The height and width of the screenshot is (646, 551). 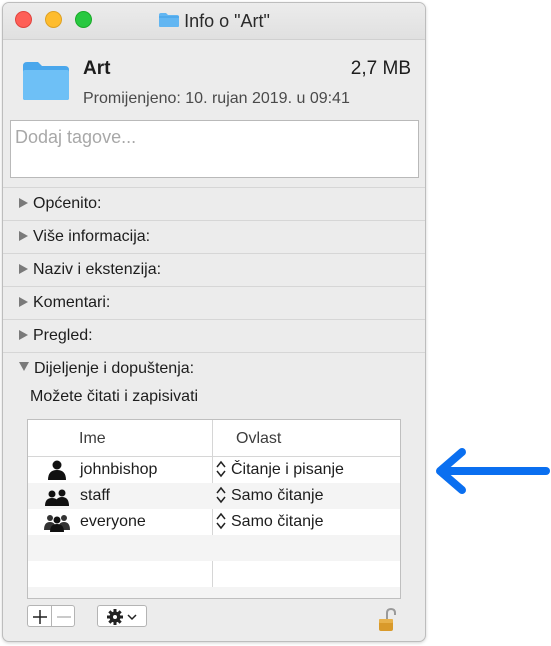 What do you see at coordinates (24, 366) in the screenshot?
I see `disclosure-triangle-open-icon` at bounding box center [24, 366].